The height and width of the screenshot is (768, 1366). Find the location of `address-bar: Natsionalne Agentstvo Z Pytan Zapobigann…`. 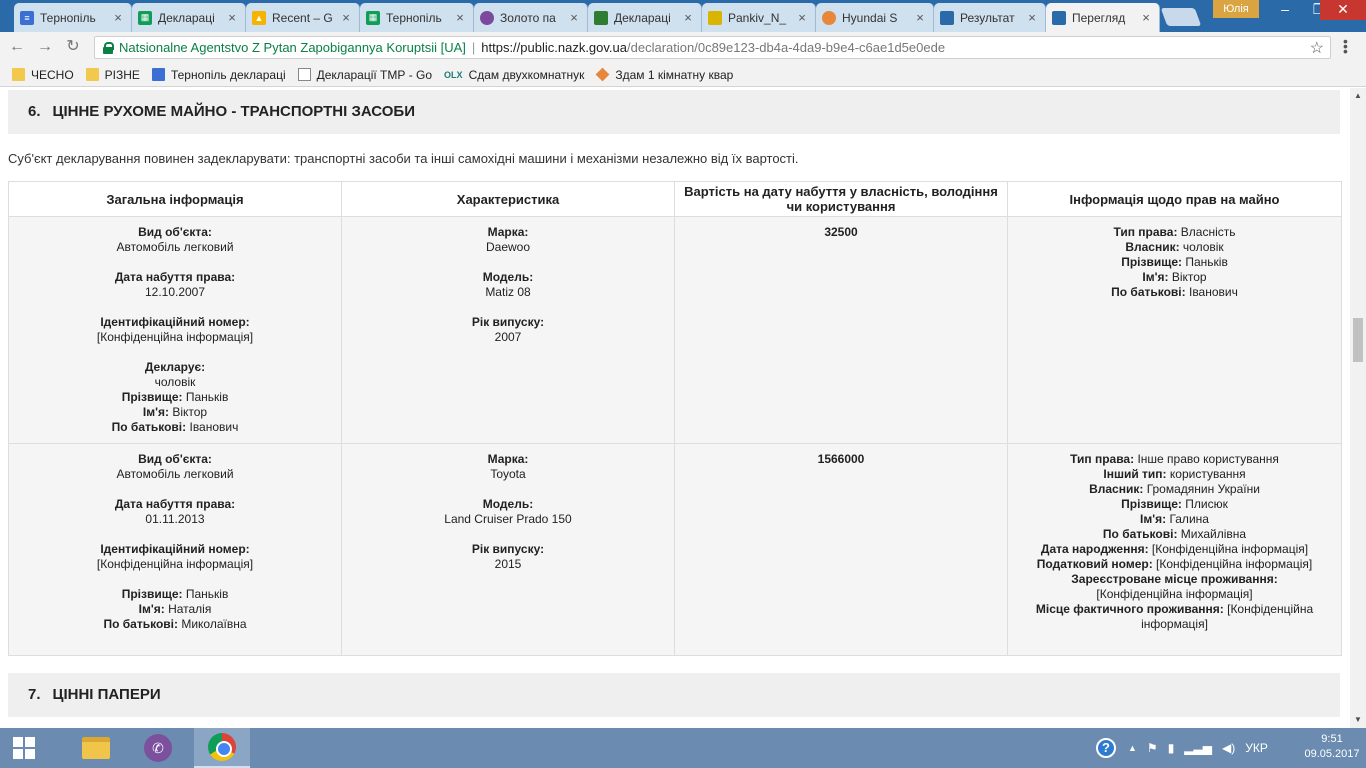

address-bar: Natsionalne Agentstvo Z Pytan Zapobigann… is located at coordinates (712, 47).